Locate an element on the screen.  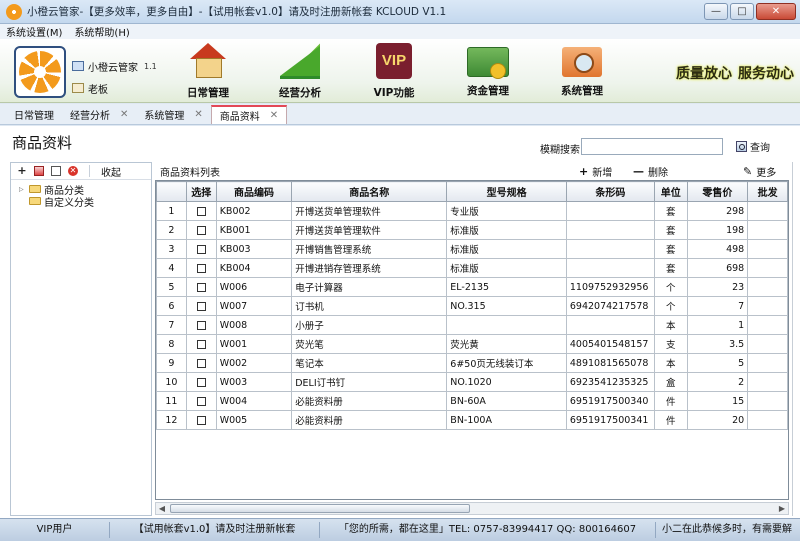
column-header-index is located at coordinates (171, 191).